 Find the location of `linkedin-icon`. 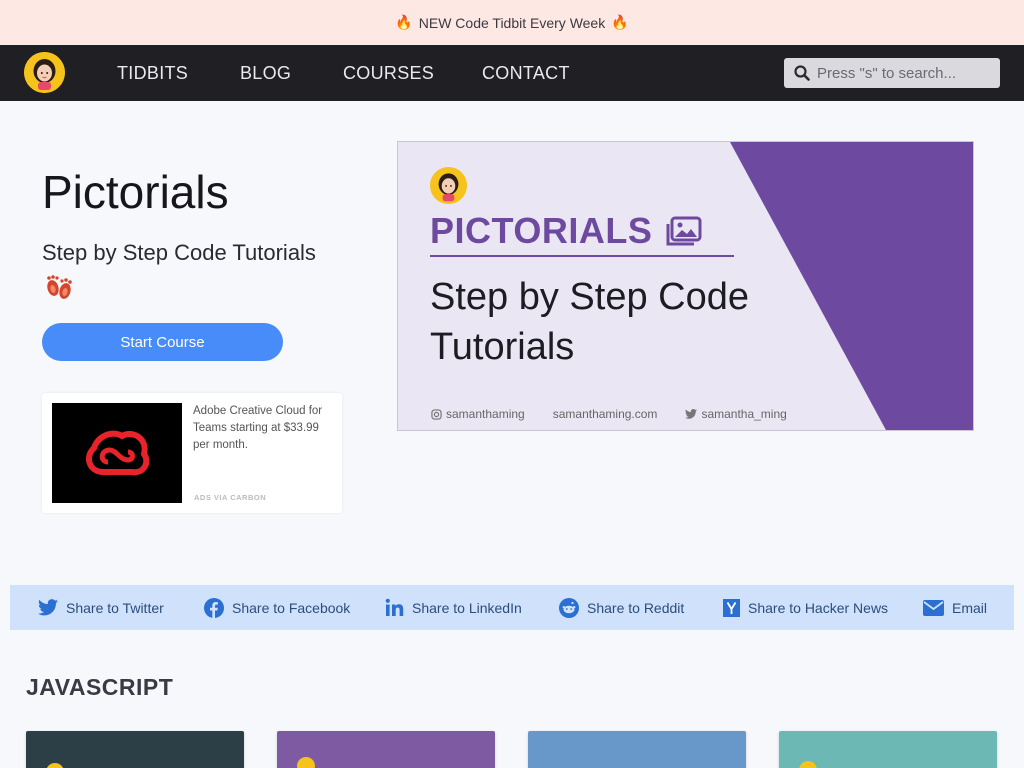

linkedin-icon is located at coordinates (394, 607).